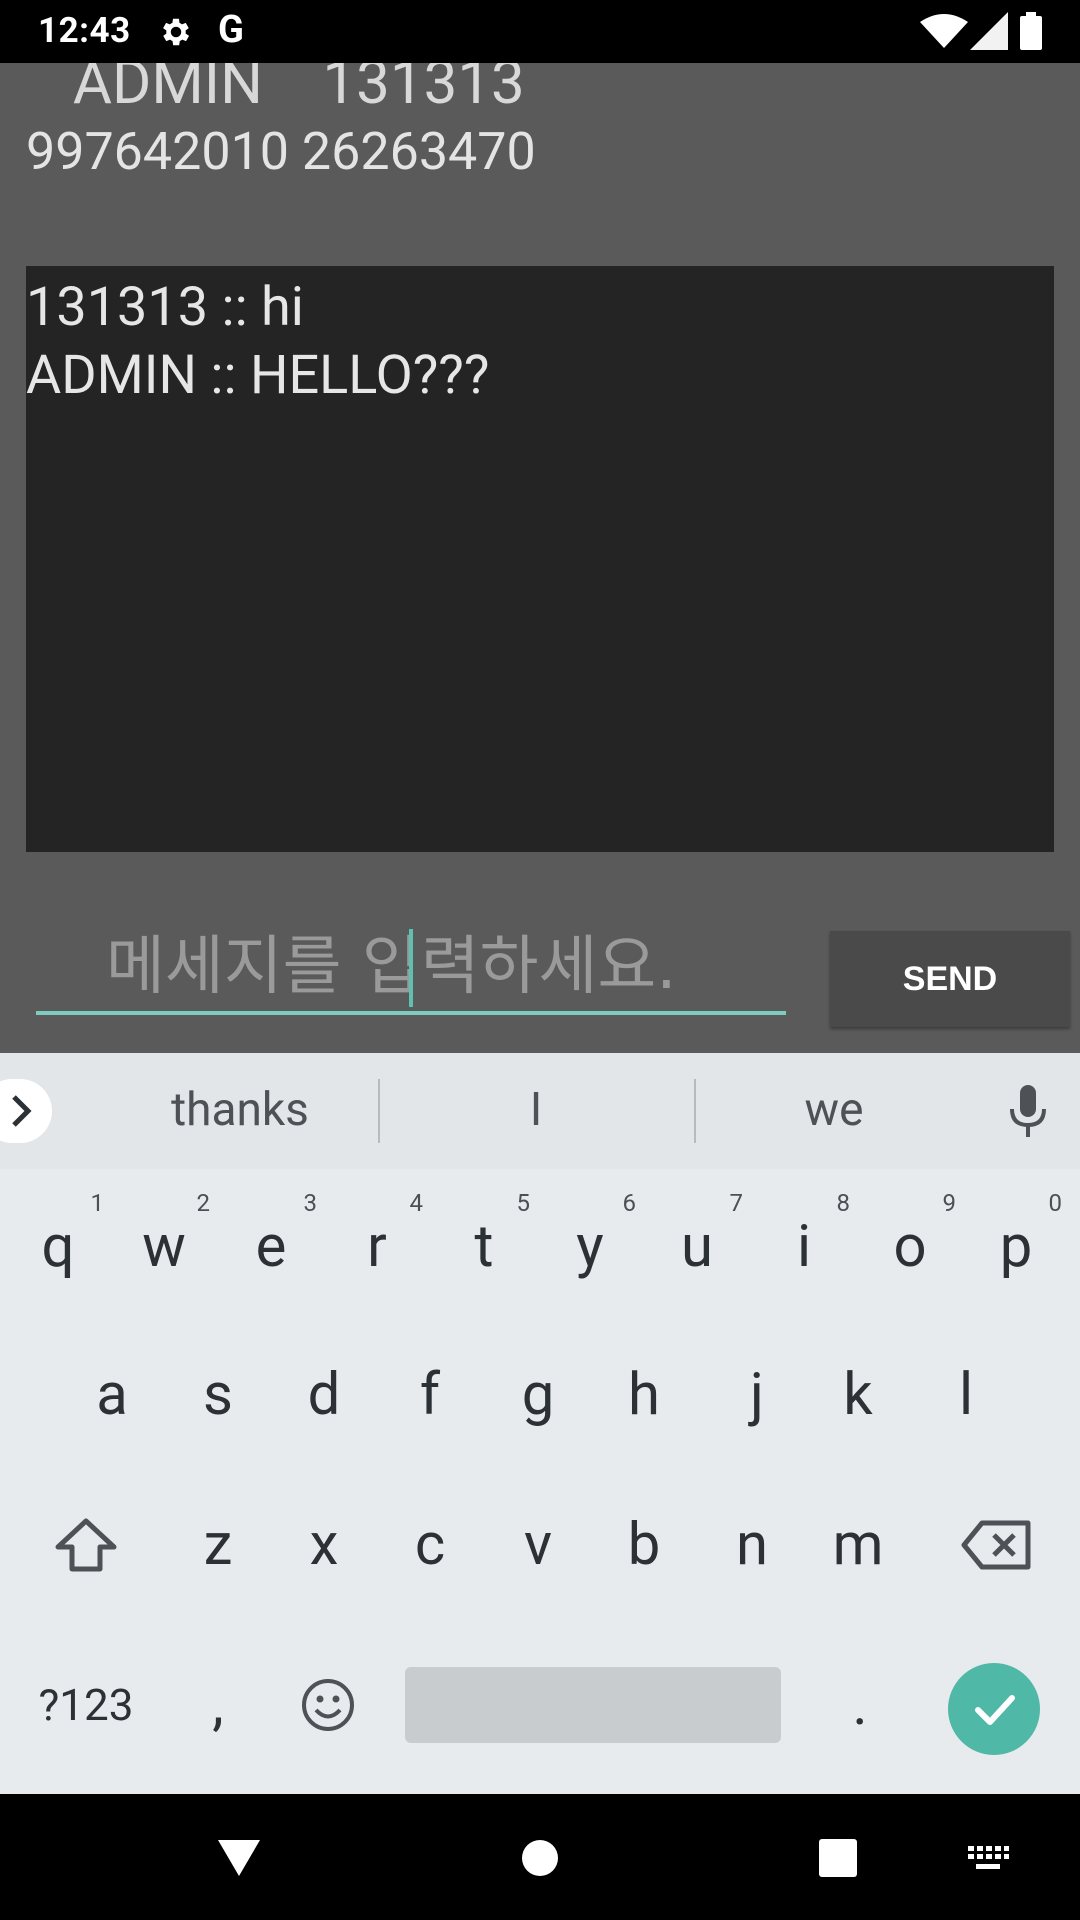  I want to click on key-o: o9, so click(910, 1247).